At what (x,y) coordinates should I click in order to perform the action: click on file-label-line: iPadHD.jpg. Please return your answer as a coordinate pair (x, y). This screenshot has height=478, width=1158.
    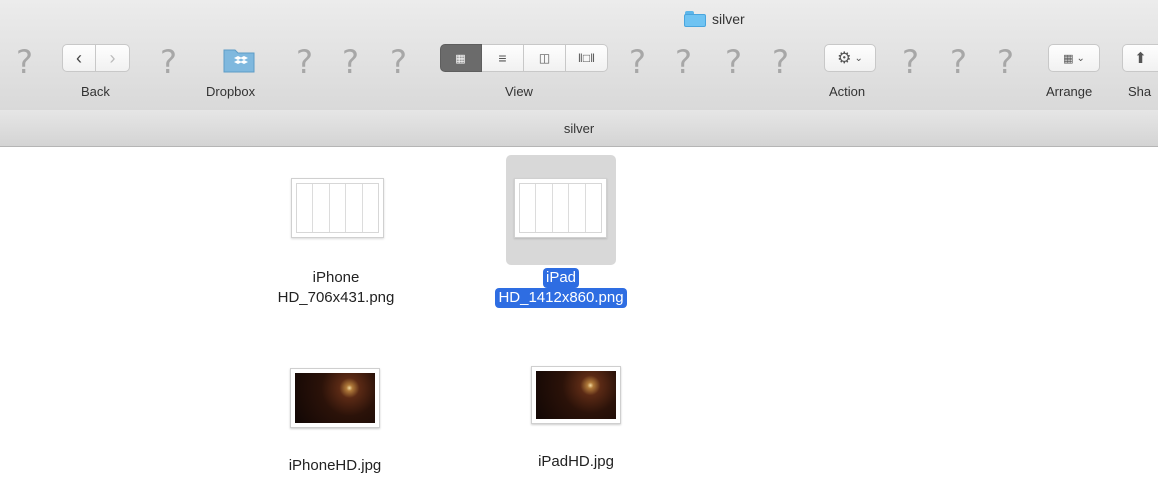
    Looking at the image, I should click on (576, 461).